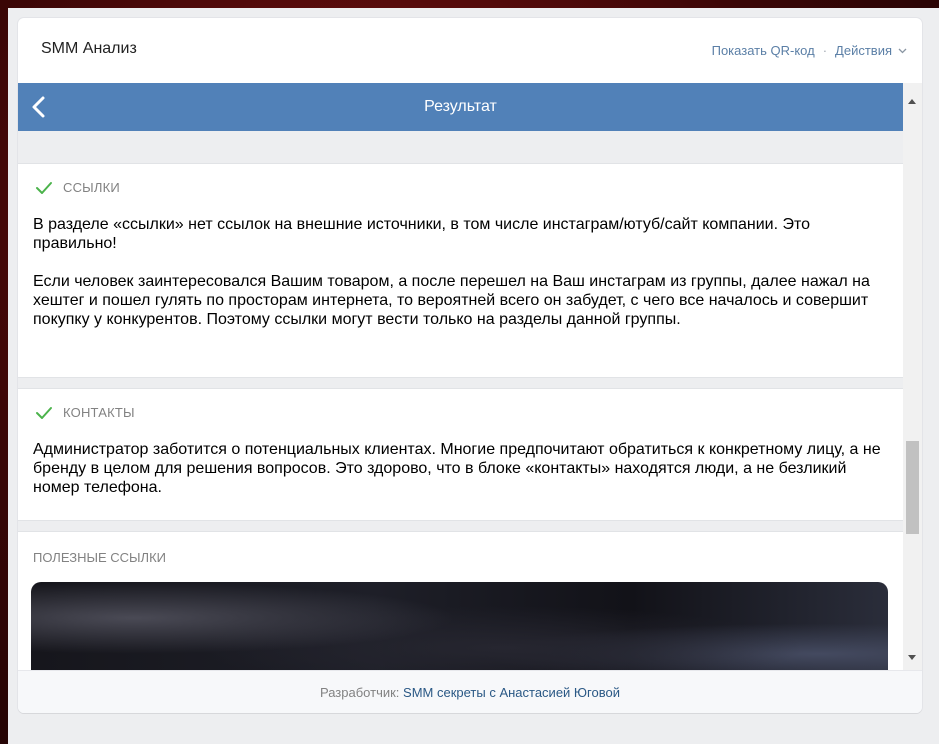 The width and height of the screenshot is (939, 744). I want to click on top-actions: Показать QR-код · Действия, so click(809, 50).